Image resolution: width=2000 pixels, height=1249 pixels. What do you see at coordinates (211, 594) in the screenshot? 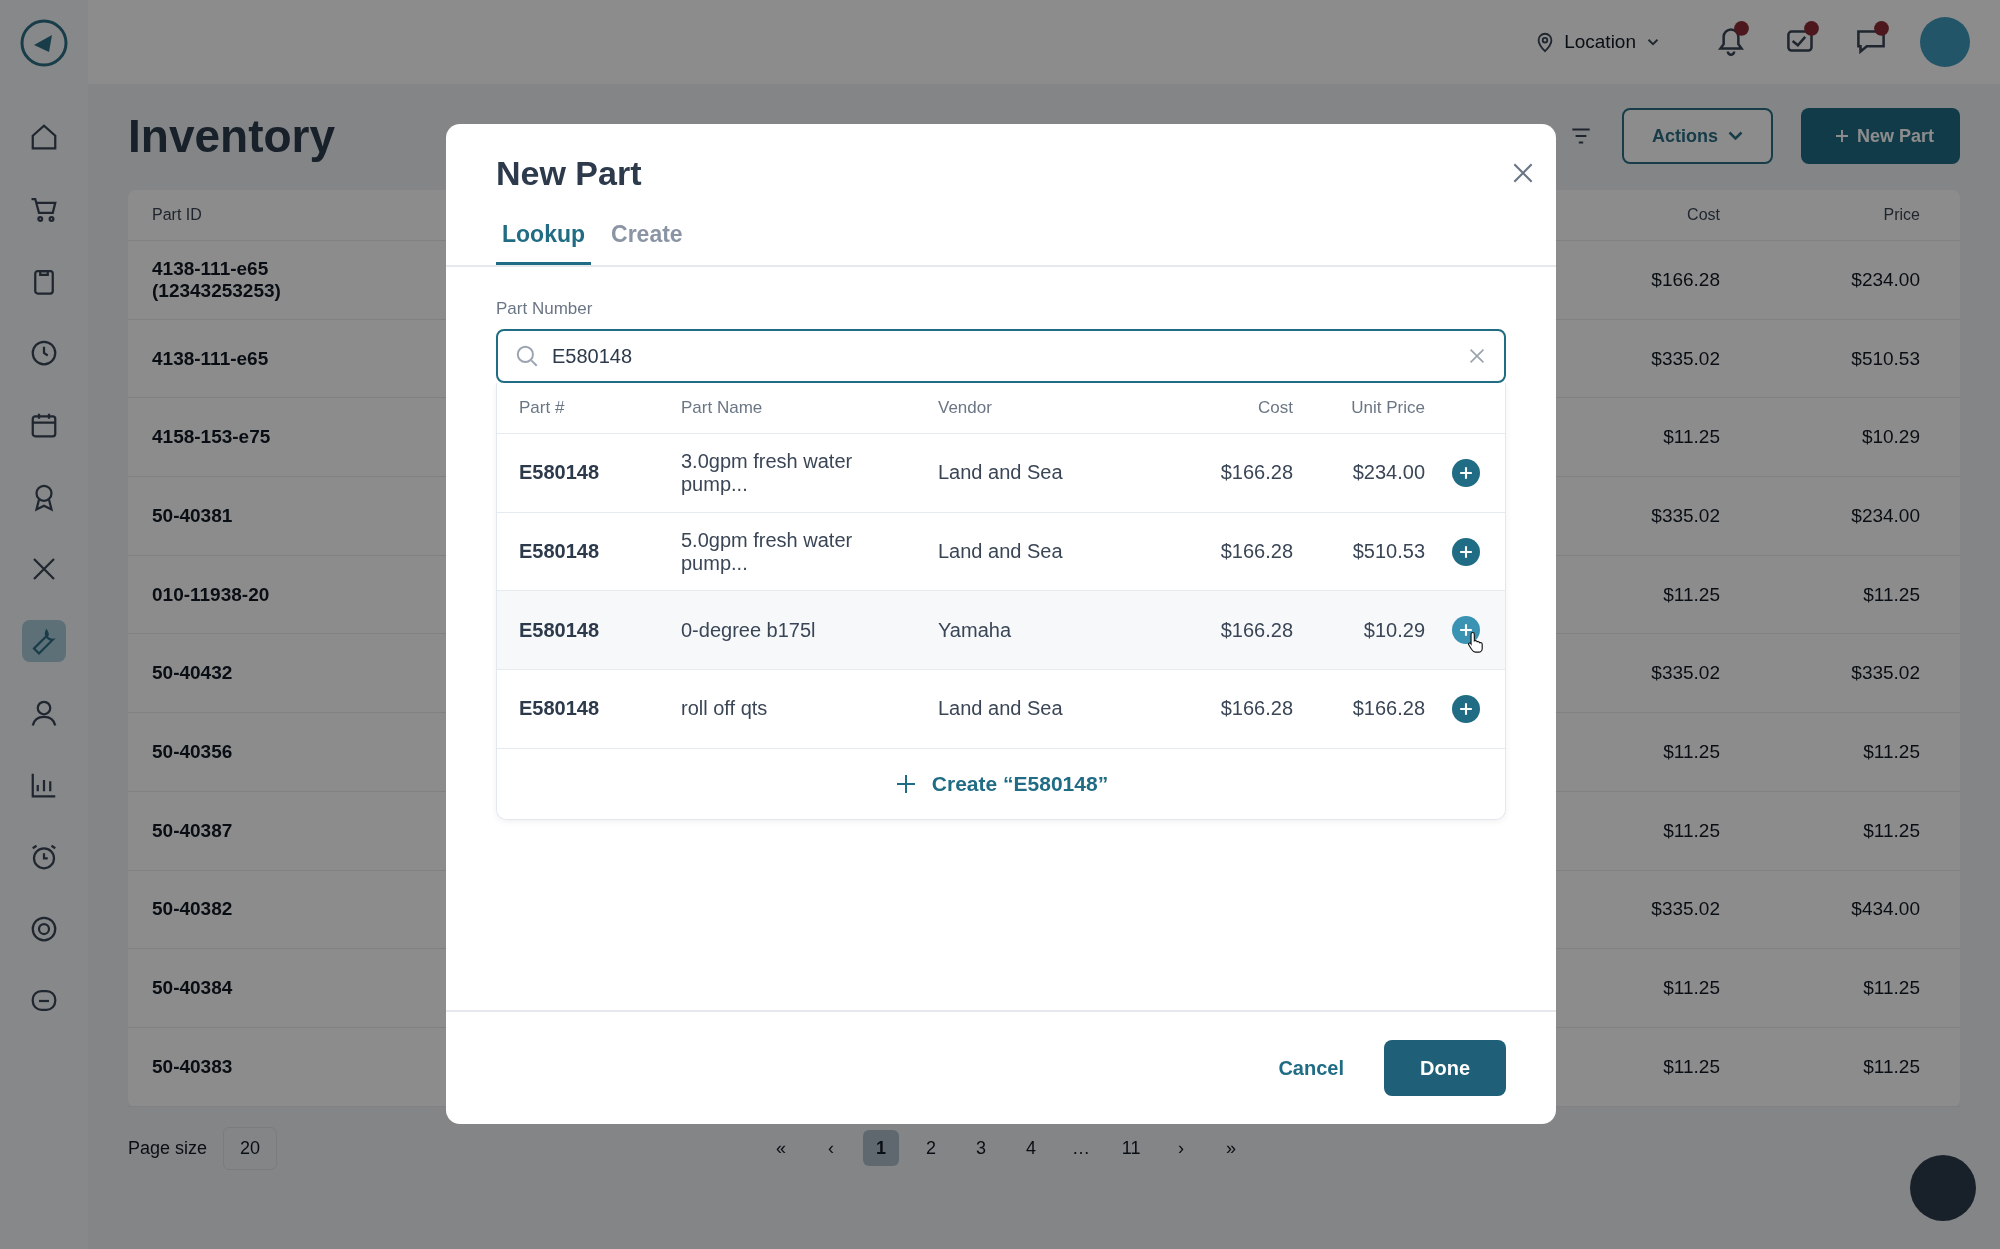
I see `table-cell-text: 010-11938-20` at bounding box center [211, 594].